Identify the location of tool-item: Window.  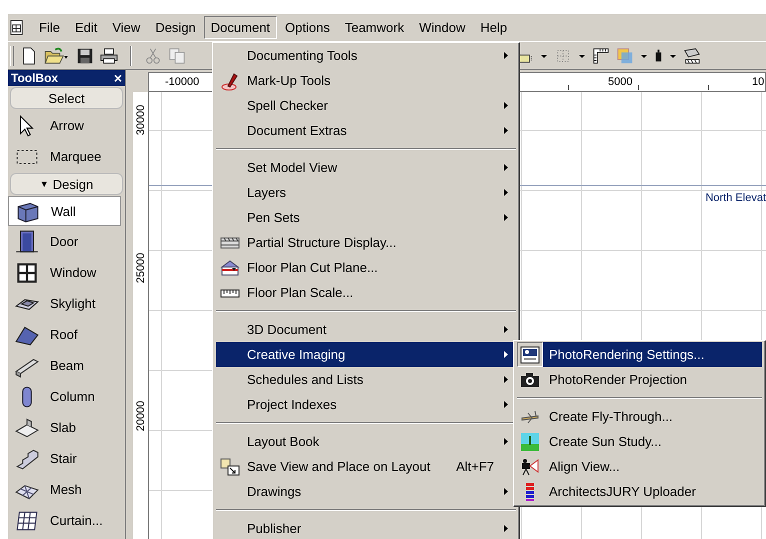
(66, 272).